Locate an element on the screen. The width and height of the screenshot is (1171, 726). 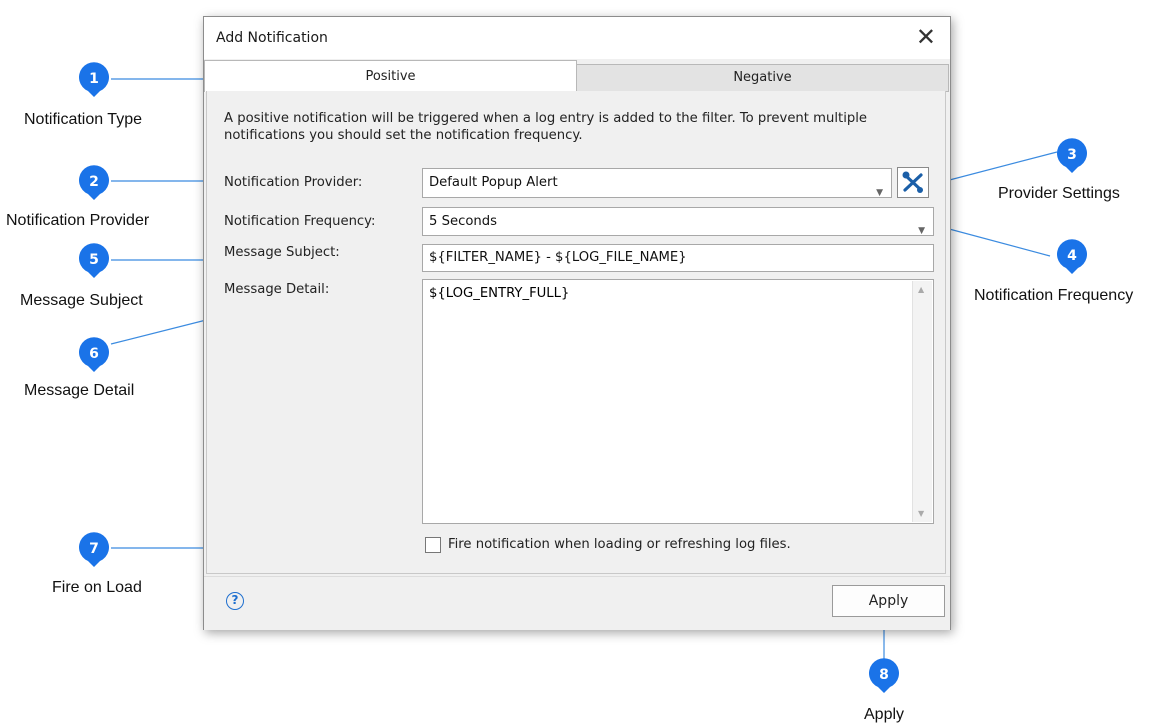
callout-label-8: Apply is located at coordinates (884, 714).